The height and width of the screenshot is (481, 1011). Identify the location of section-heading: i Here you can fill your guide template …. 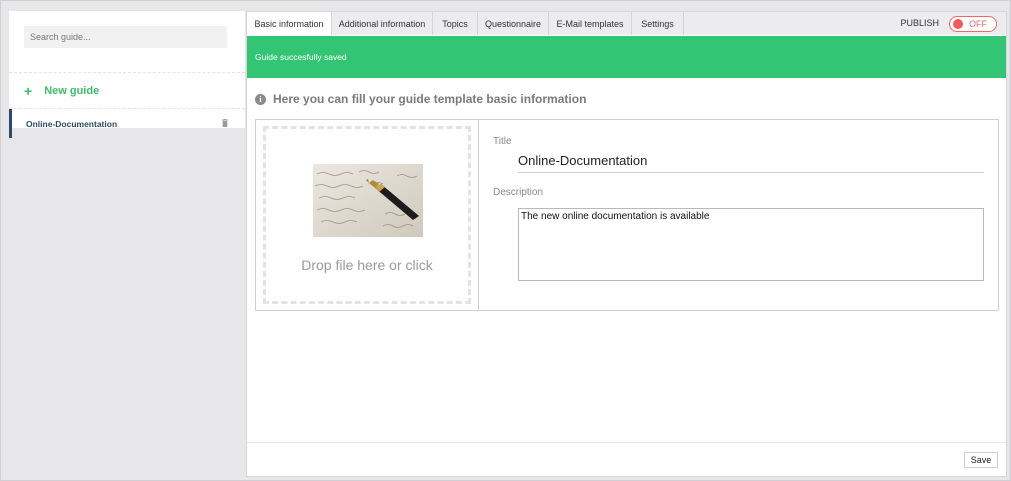
(420, 99).